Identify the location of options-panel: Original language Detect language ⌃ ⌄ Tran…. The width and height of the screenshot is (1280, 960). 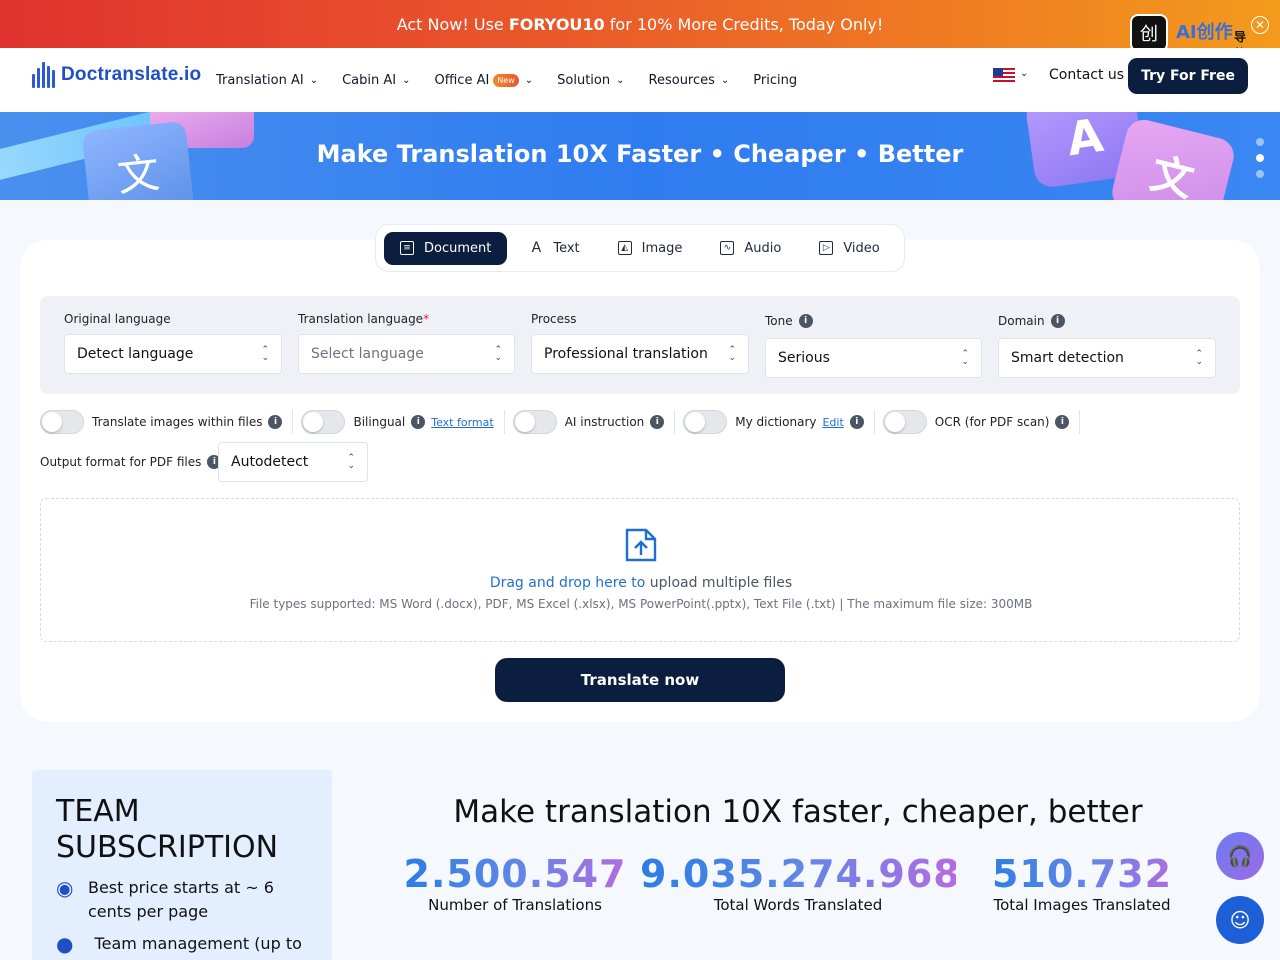
(640, 345).